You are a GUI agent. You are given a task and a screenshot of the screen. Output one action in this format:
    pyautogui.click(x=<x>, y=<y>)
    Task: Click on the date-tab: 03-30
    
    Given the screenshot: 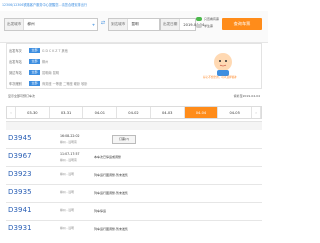 What is the action you would take?
    pyautogui.click(x=33, y=112)
    